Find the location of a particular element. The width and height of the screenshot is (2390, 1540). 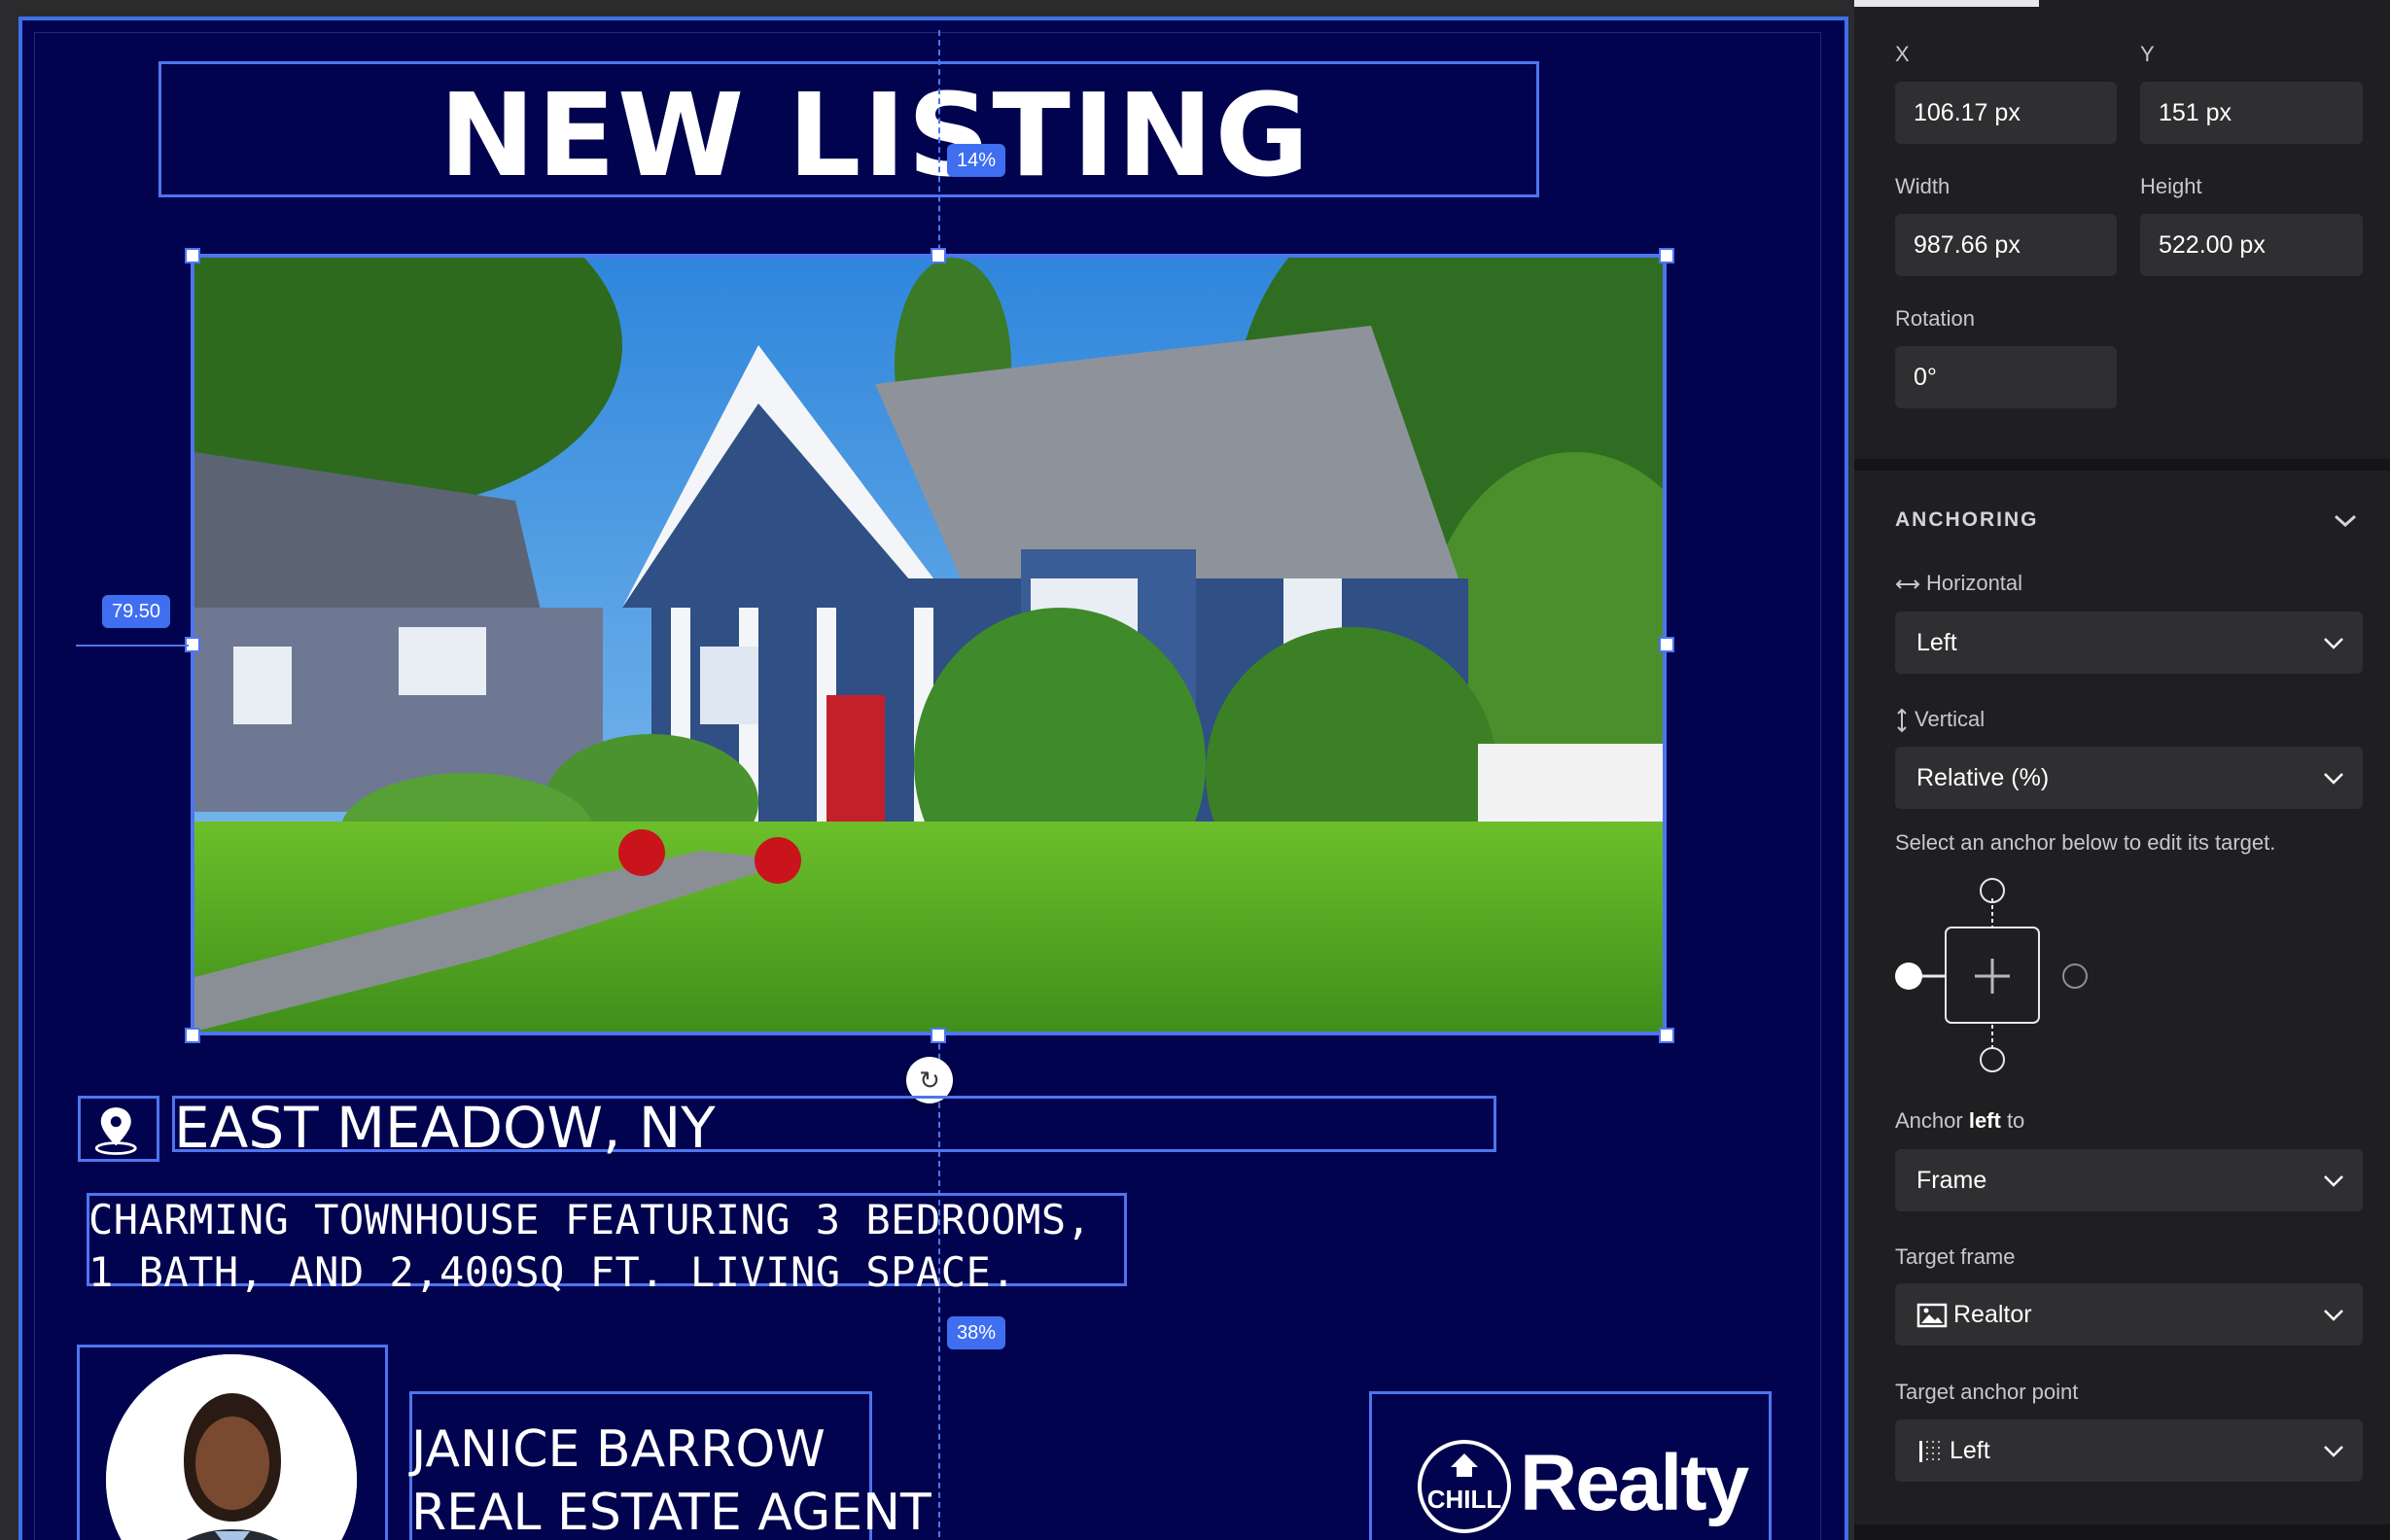

y-field: 151 px is located at coordinates (2251, 113).